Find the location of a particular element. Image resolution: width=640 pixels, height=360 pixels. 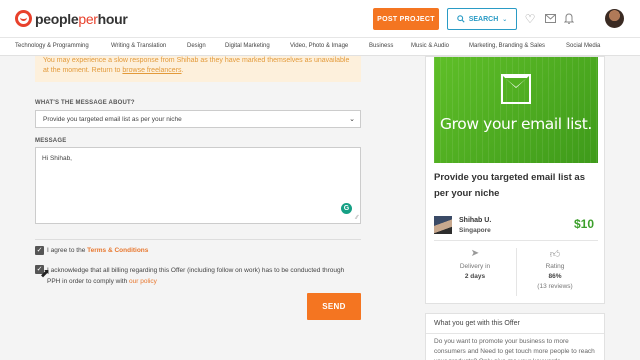

logo-icon is located at coordinates (23, 18).